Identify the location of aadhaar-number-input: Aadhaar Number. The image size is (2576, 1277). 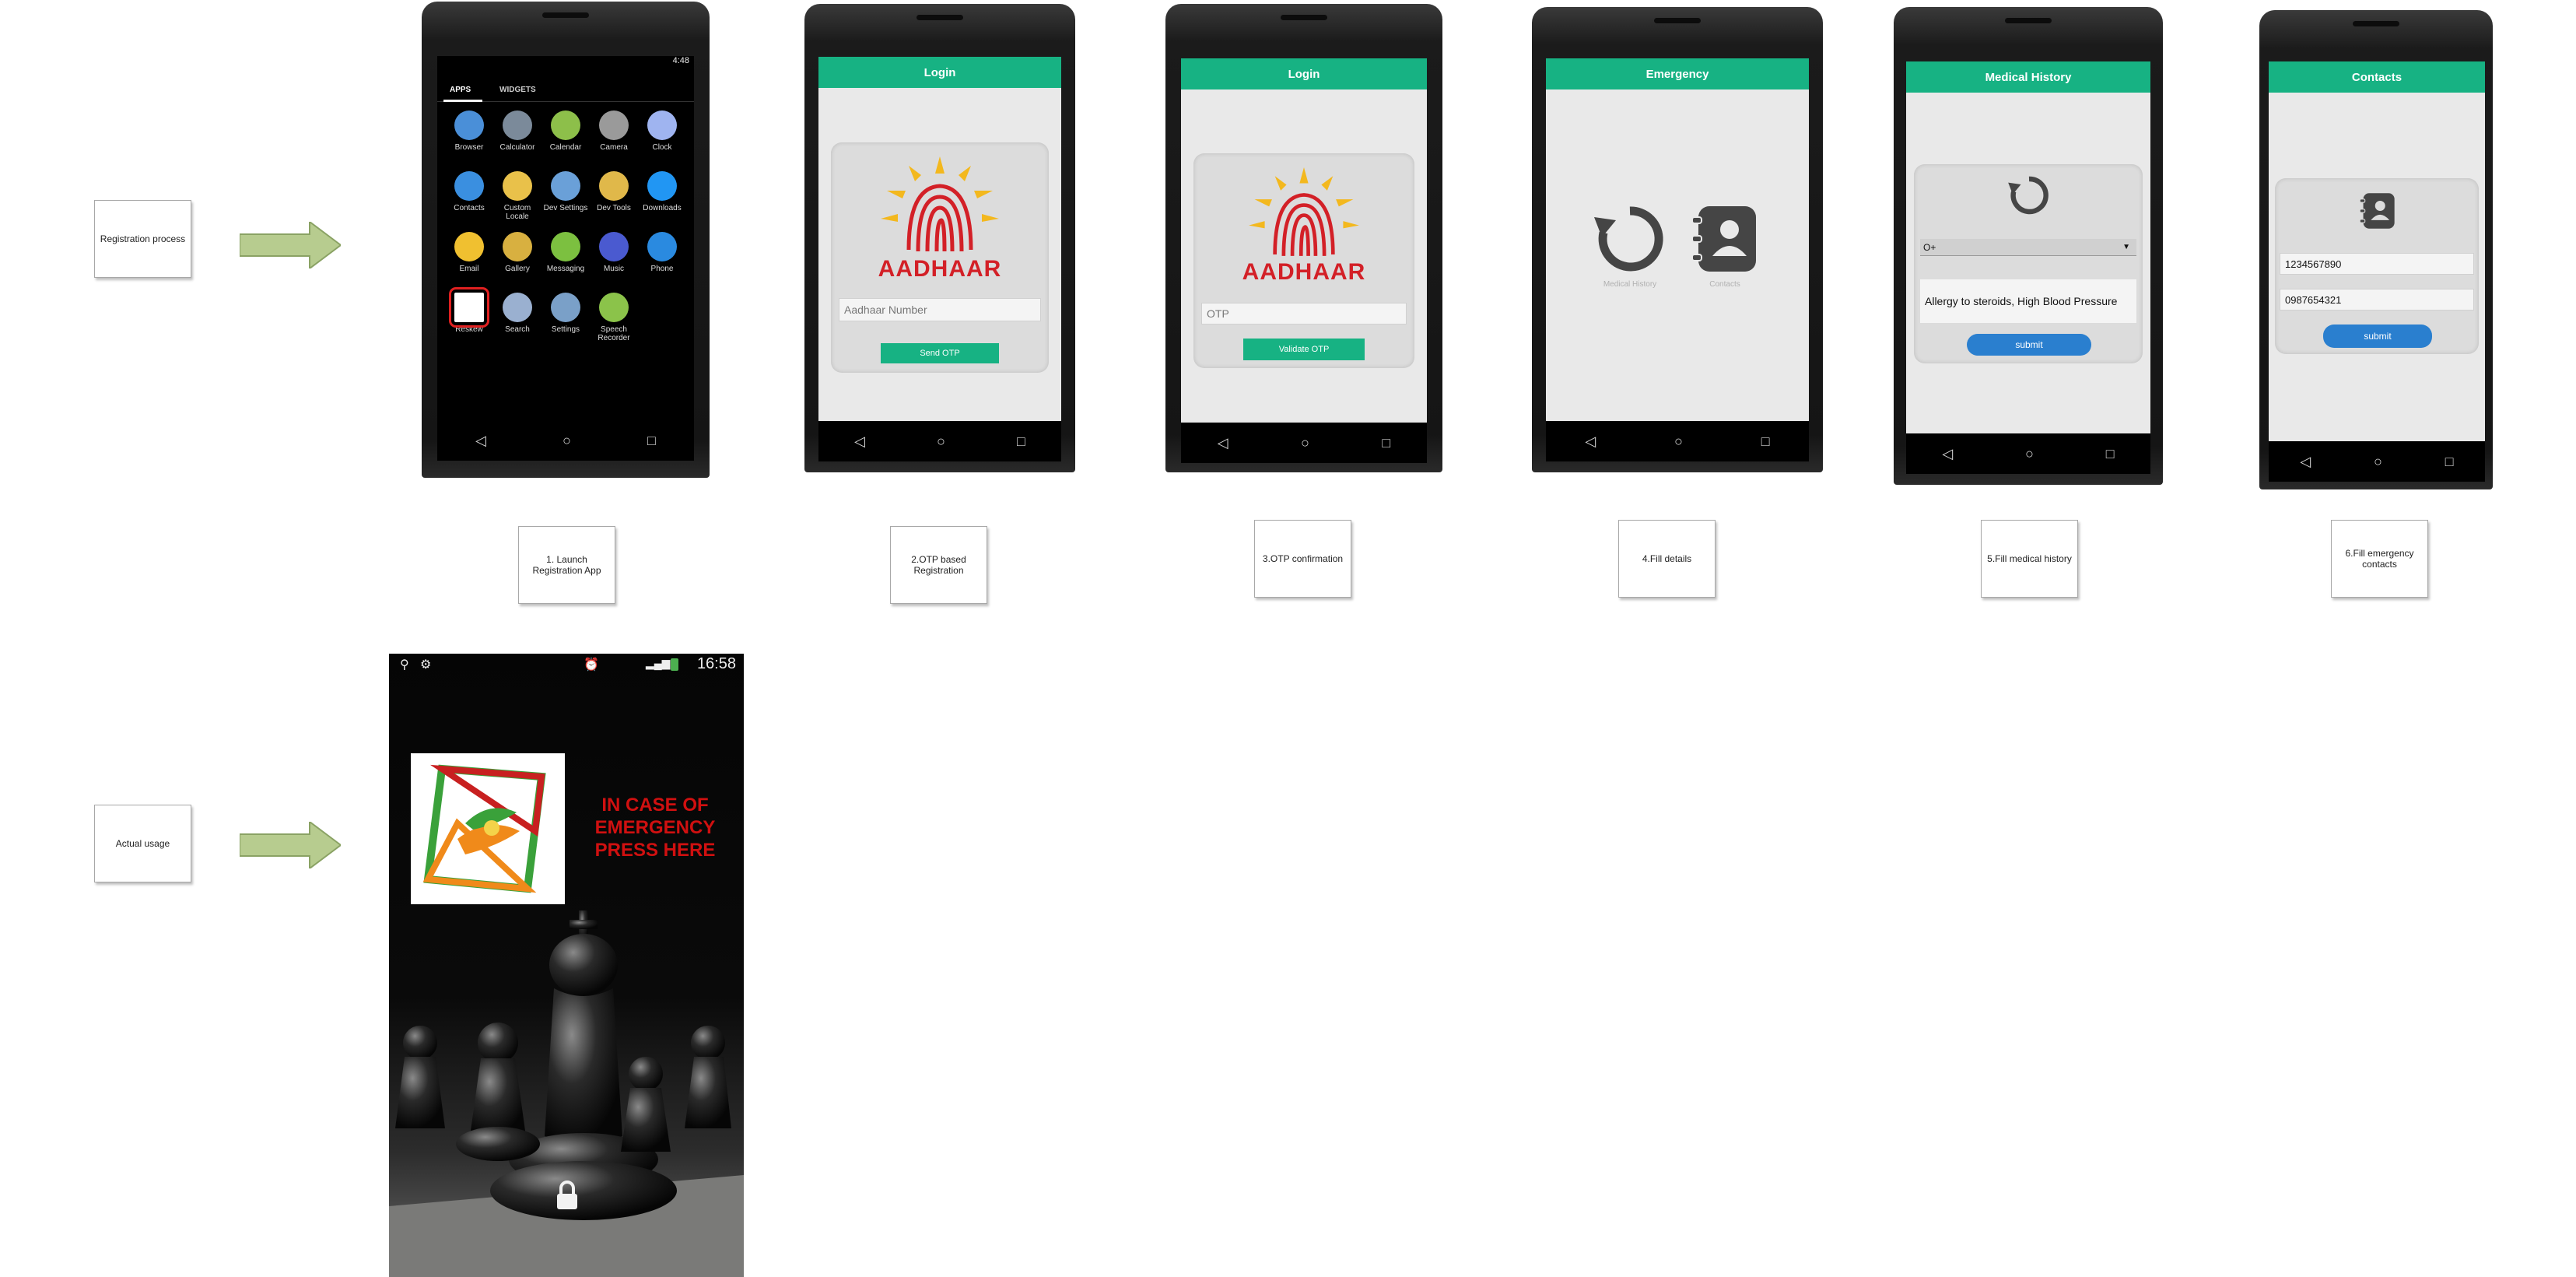
(940, 309).